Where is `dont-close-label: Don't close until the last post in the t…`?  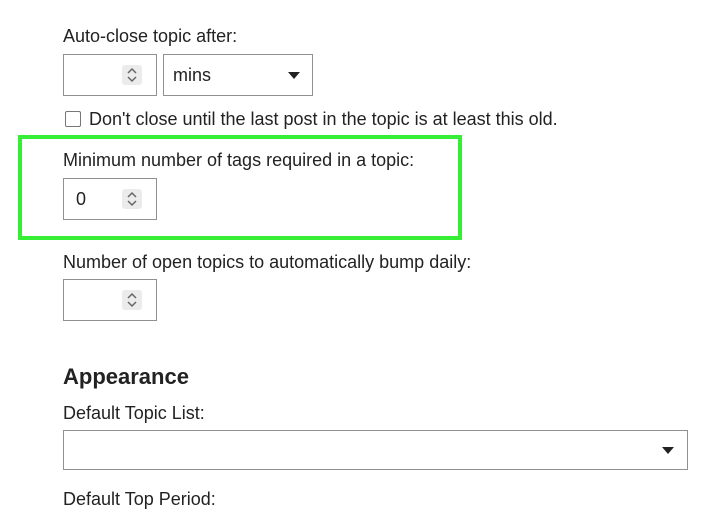
dont-close-label: Don't close until the last post in the t… is located at coordinates (323, 119).